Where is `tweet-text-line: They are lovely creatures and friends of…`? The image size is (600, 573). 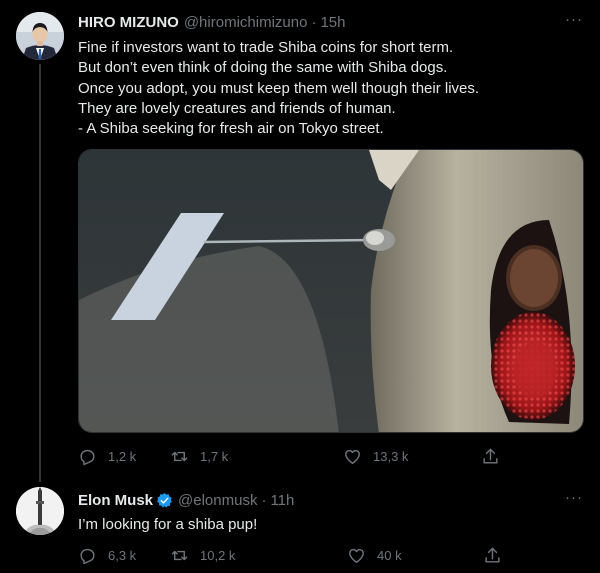 tweet-text-line: They are lovely creatures and friends of… is located at coordinates (237, 108).